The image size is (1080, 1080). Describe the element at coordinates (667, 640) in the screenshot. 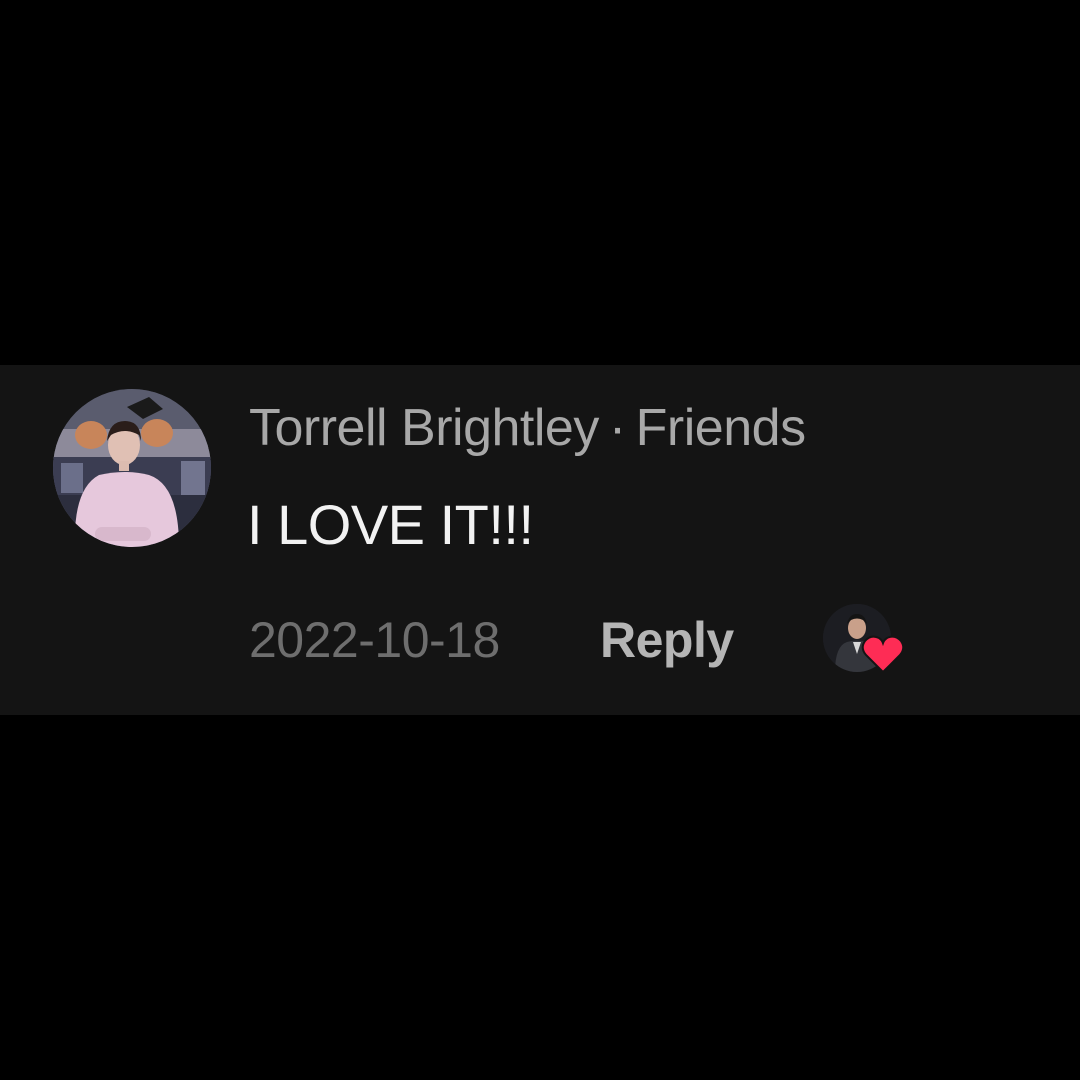

I see `reply-button: Reply` at that location.